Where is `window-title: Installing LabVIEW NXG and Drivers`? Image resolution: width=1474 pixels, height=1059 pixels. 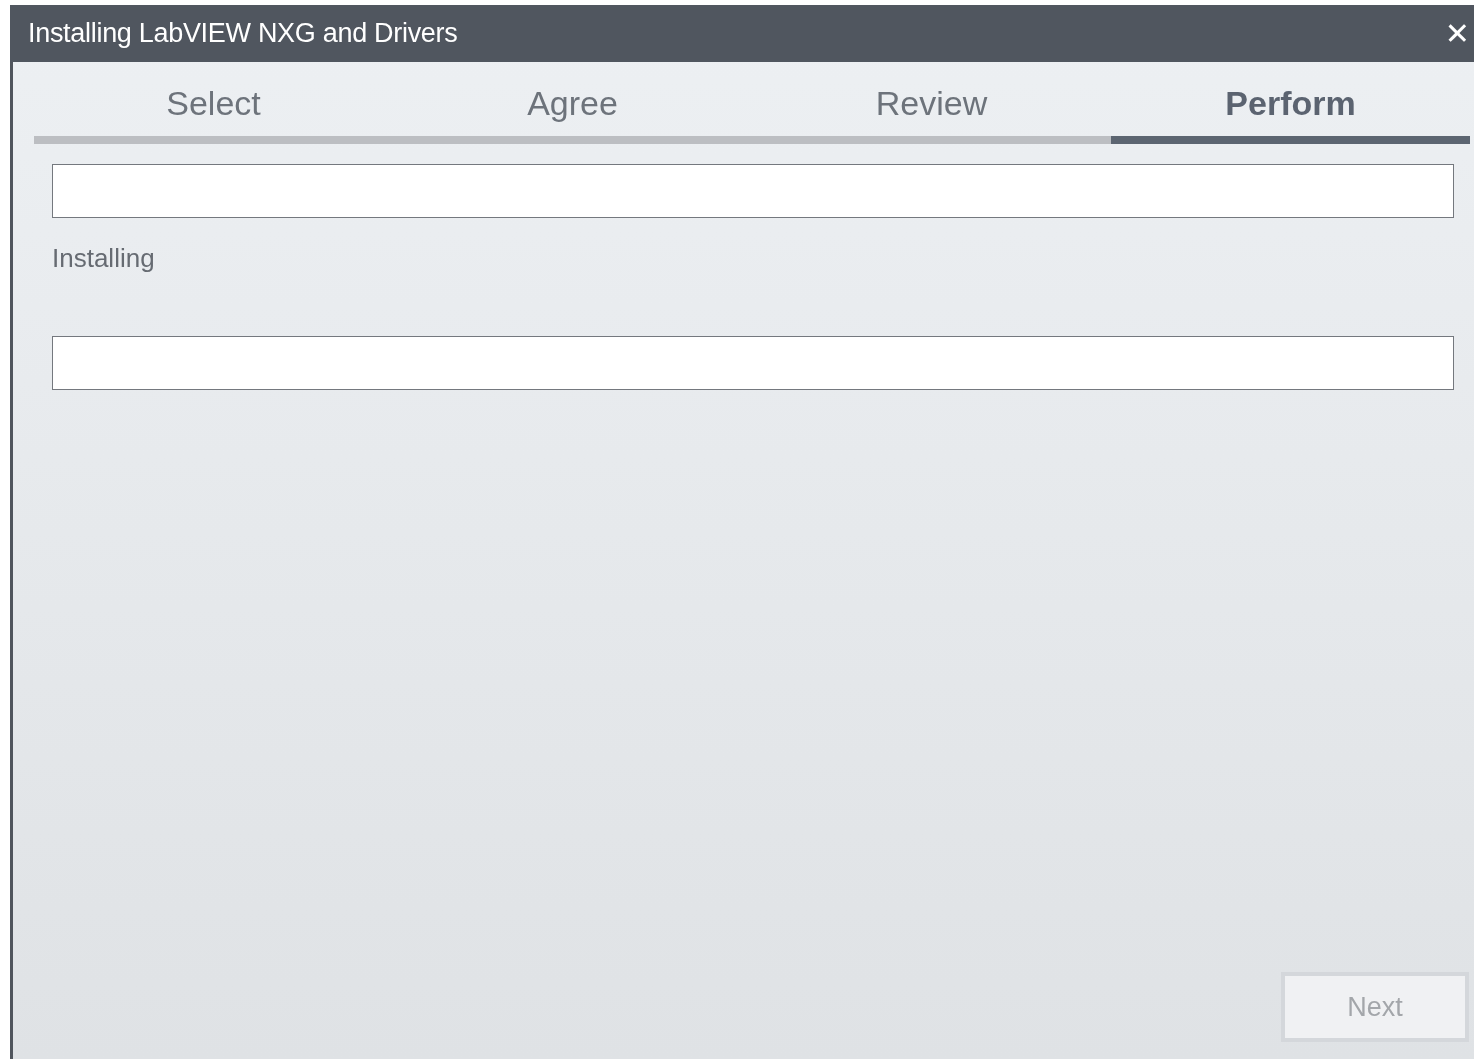 window-title: Installing LabVIEW NXG and Drivers is located at coordinates (243, 33).